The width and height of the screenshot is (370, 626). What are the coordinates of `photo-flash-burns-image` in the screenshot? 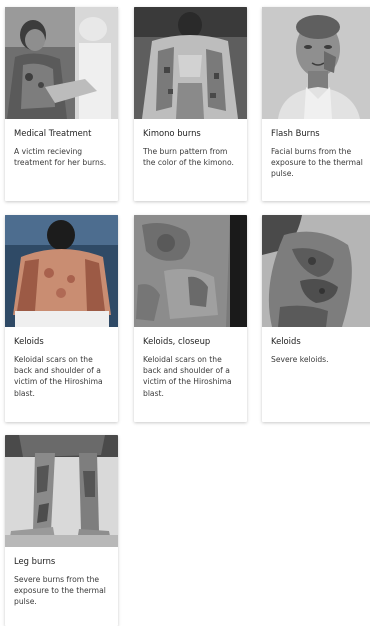 It's located at (316, 63).